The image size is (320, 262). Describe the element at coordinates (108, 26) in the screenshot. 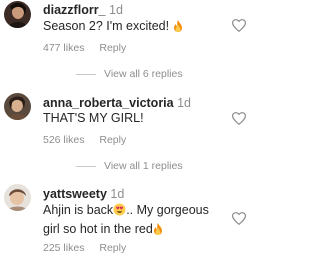

I see `comment-text-body: Season 2? I'm excited!` at that location.